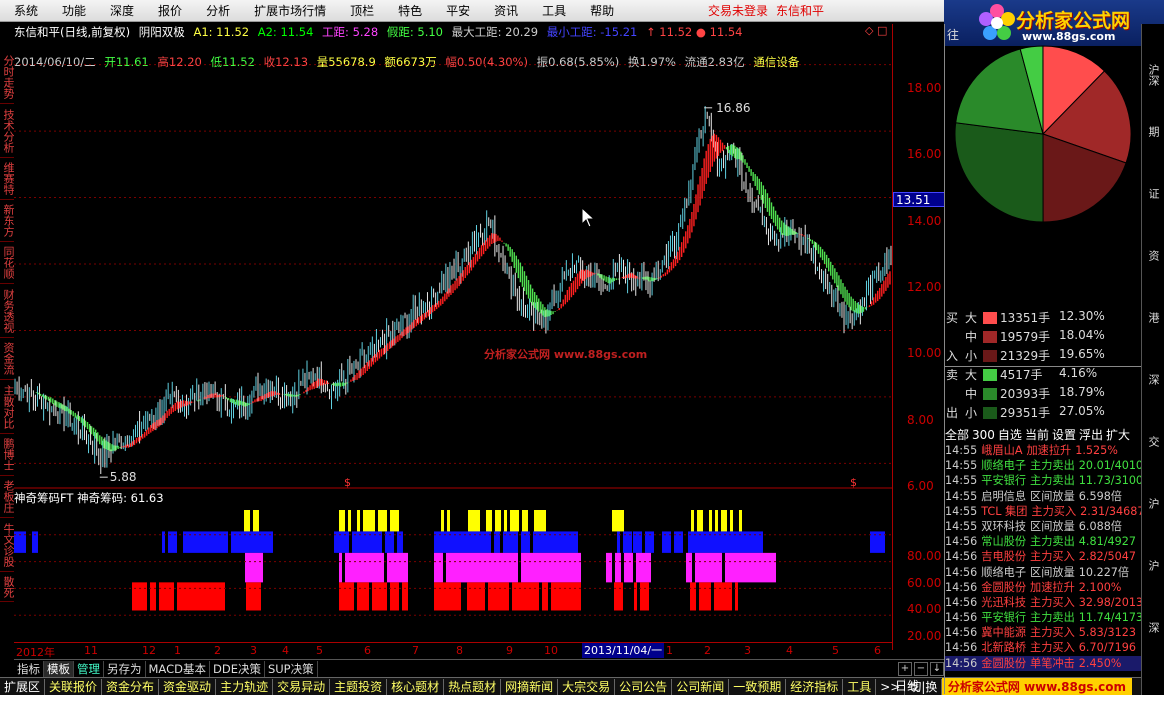 The image size is (1164, 725). Describe the element at coordinates (738, 11) in the screenshot. I see `trade-login-status: 交易未登录` at that location.